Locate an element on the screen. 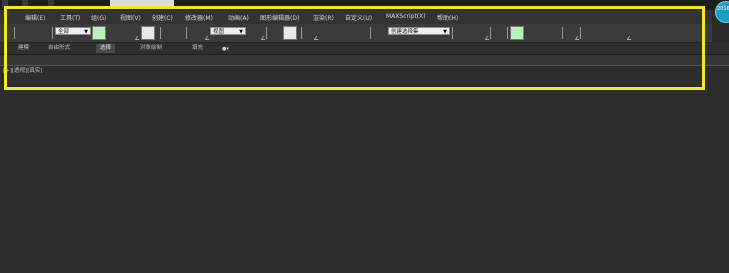 The image size is (729, 273). app-logo-icon is located at coordinates (722, 12).